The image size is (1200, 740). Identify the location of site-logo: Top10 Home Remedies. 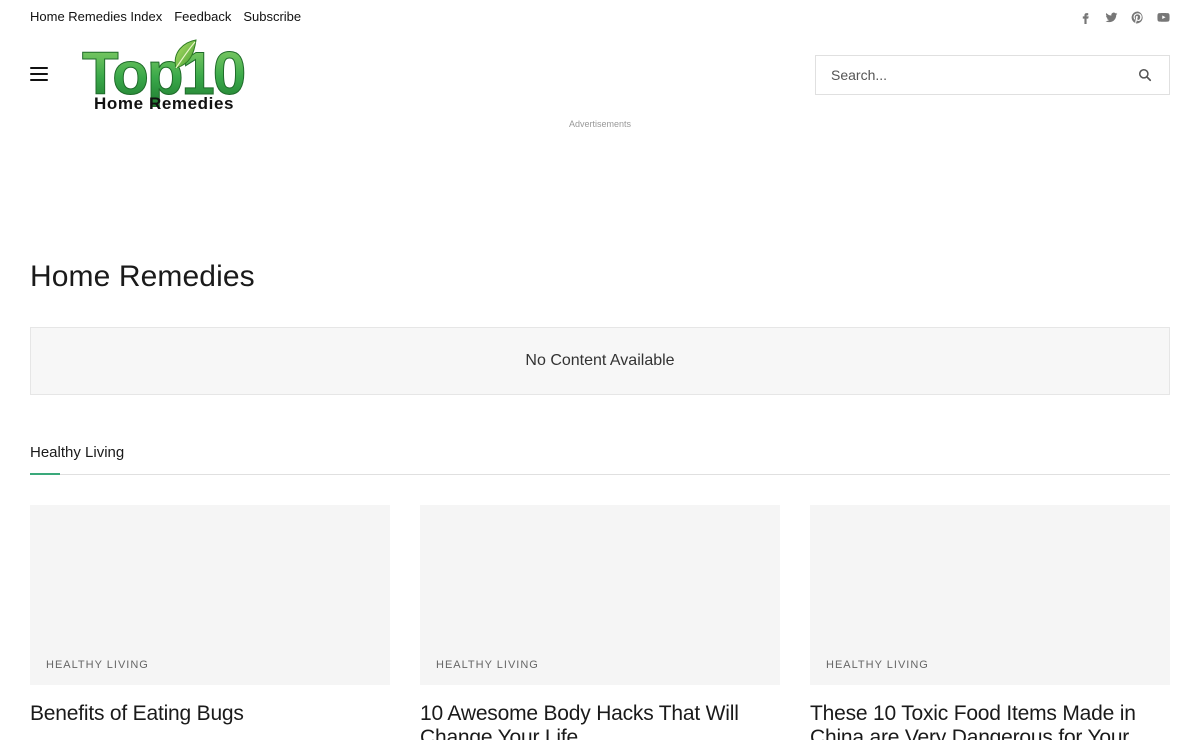
(177, 76).